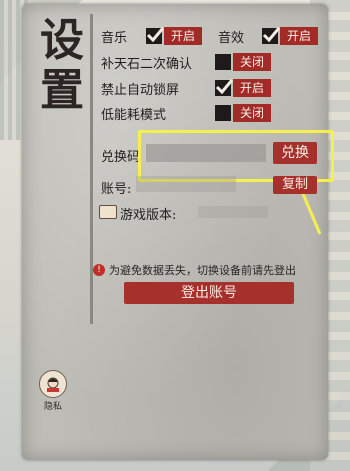 The height and width of the screenshot is (471, 350). Describe the element at coordinates (186, 184) in the screenshot. I see `account-value` at that location.